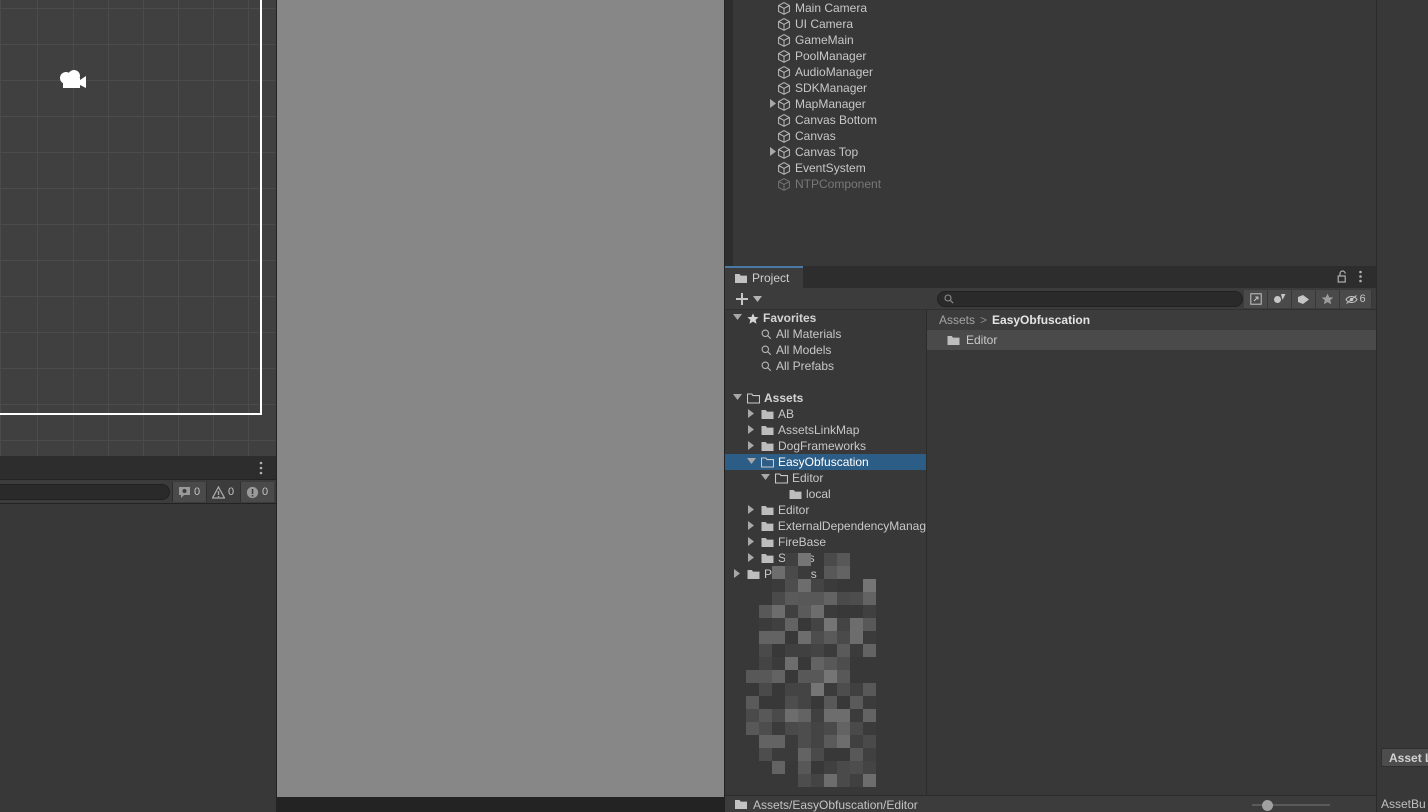  I want to click on hierarchy-item: AudioManager, so click(1050, 72).